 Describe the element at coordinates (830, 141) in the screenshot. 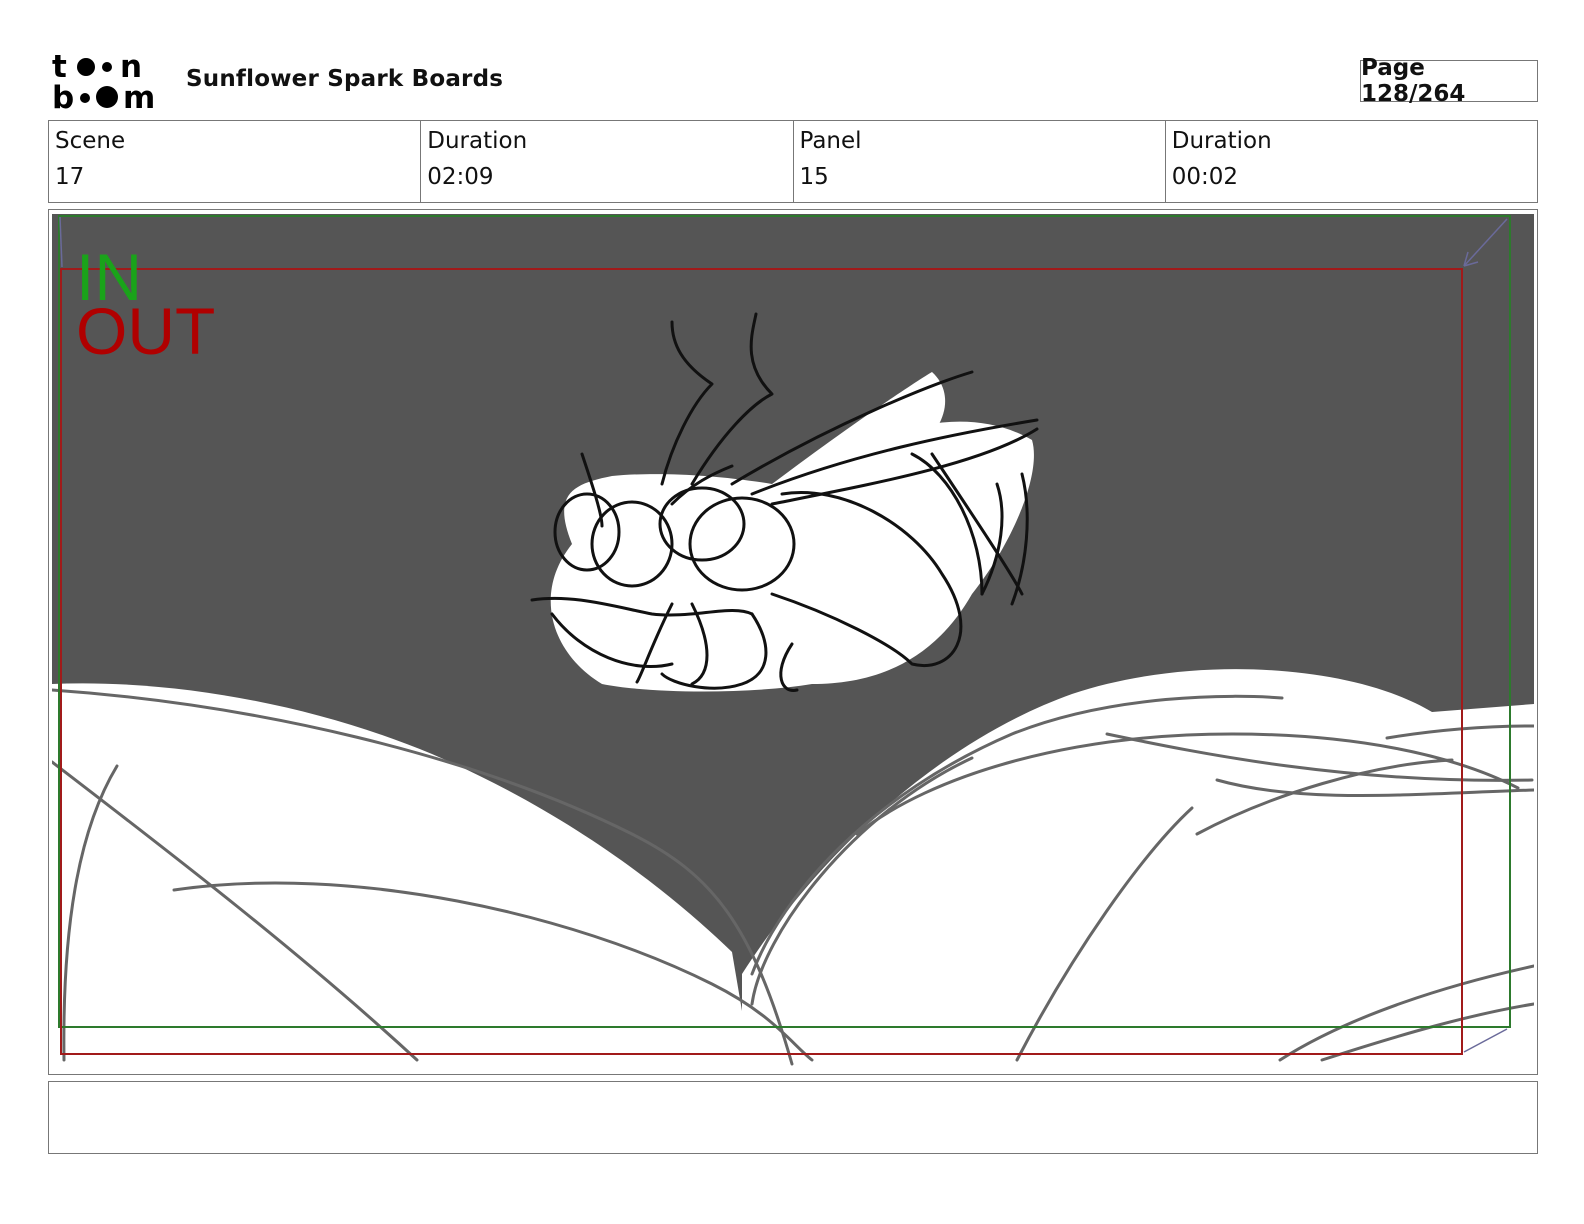

I see `panel-label: Panel` at that location.